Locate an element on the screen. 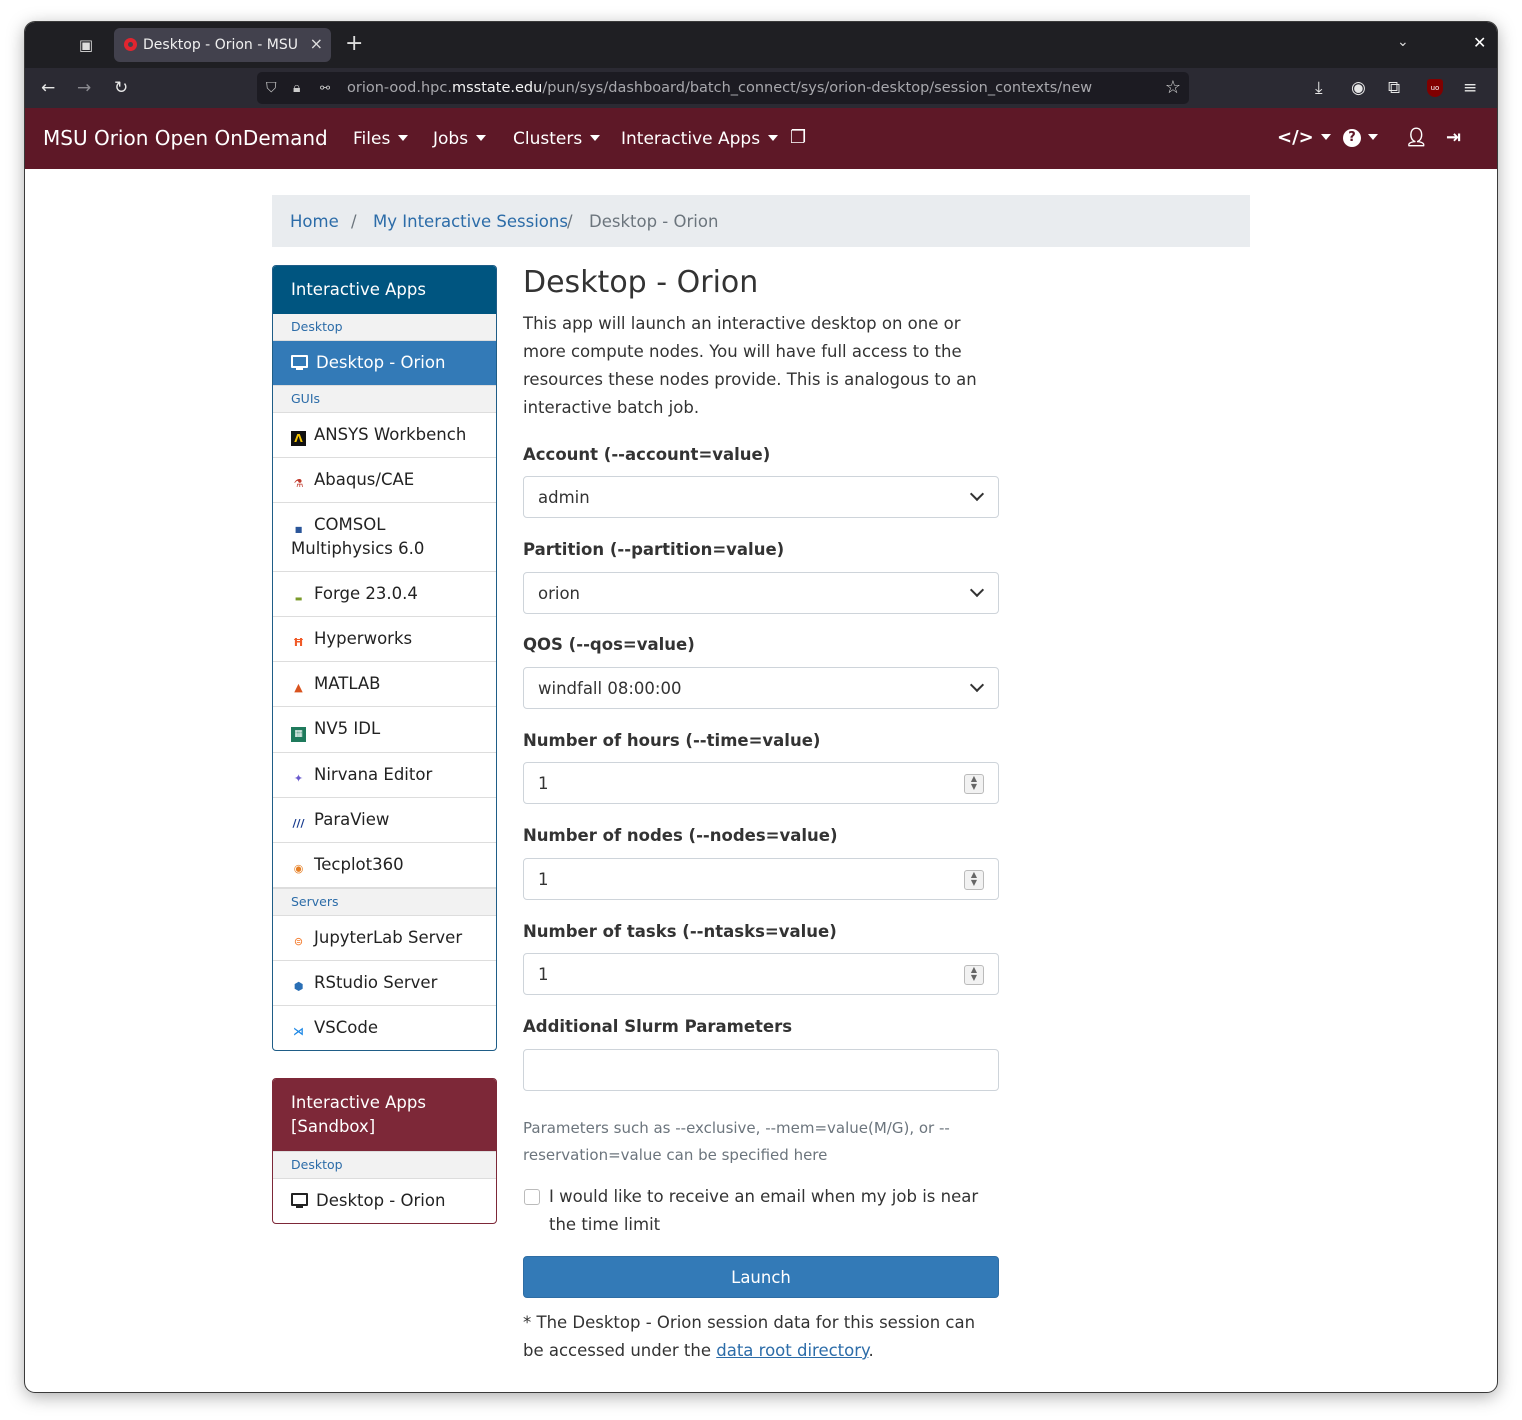  slurm-params-input is located at coordinates (761, 1070).